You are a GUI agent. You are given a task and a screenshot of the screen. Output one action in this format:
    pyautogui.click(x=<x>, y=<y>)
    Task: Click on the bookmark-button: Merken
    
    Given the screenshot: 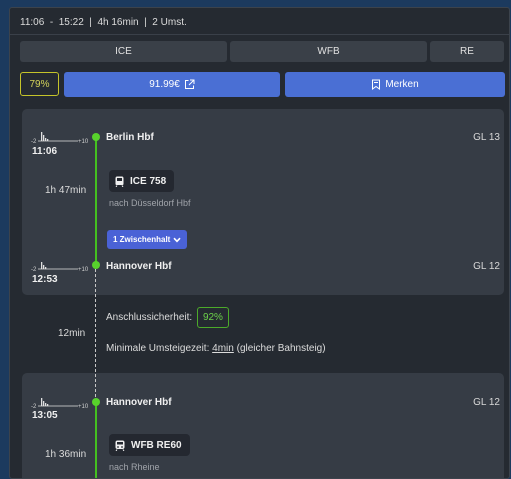 What is the action you would take?
    pyautogui.click(x=395, y=84)
    